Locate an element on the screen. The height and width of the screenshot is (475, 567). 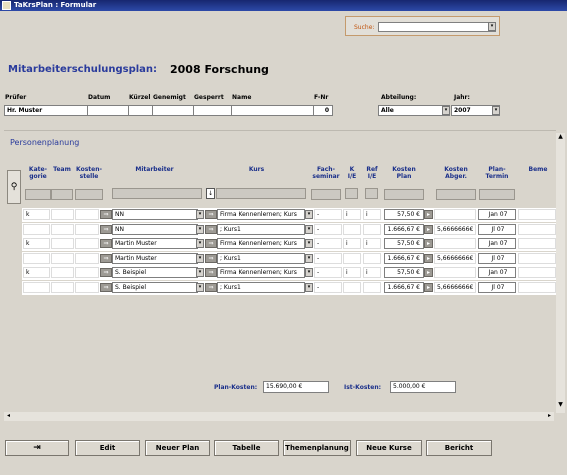
horizontal-scrollbar is located at coordinates (279, 416).